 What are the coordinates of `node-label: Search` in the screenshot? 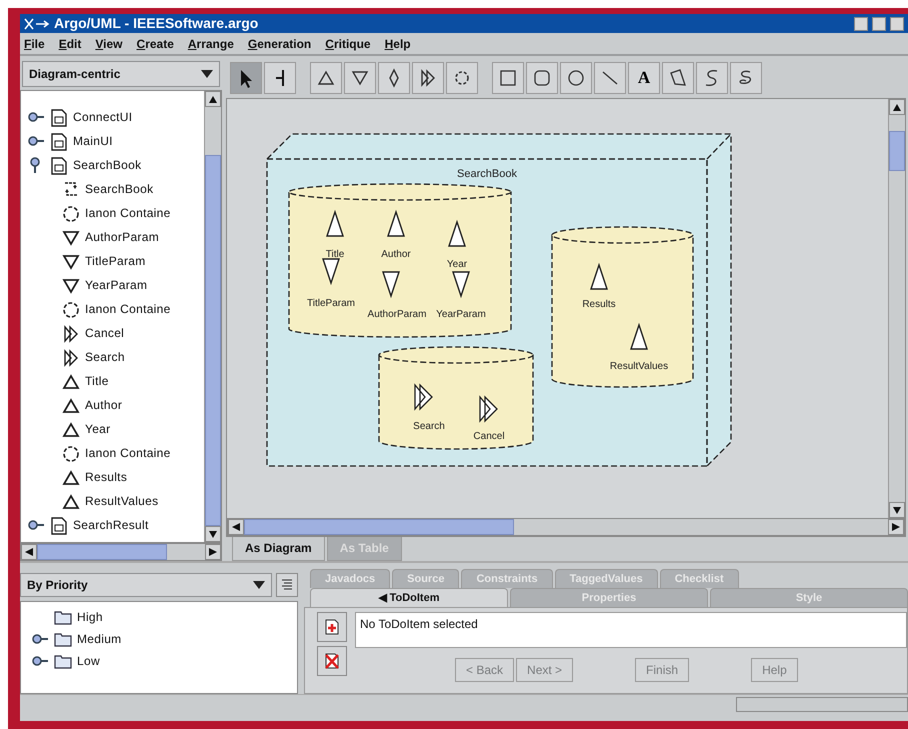 It's located at (429, 426).